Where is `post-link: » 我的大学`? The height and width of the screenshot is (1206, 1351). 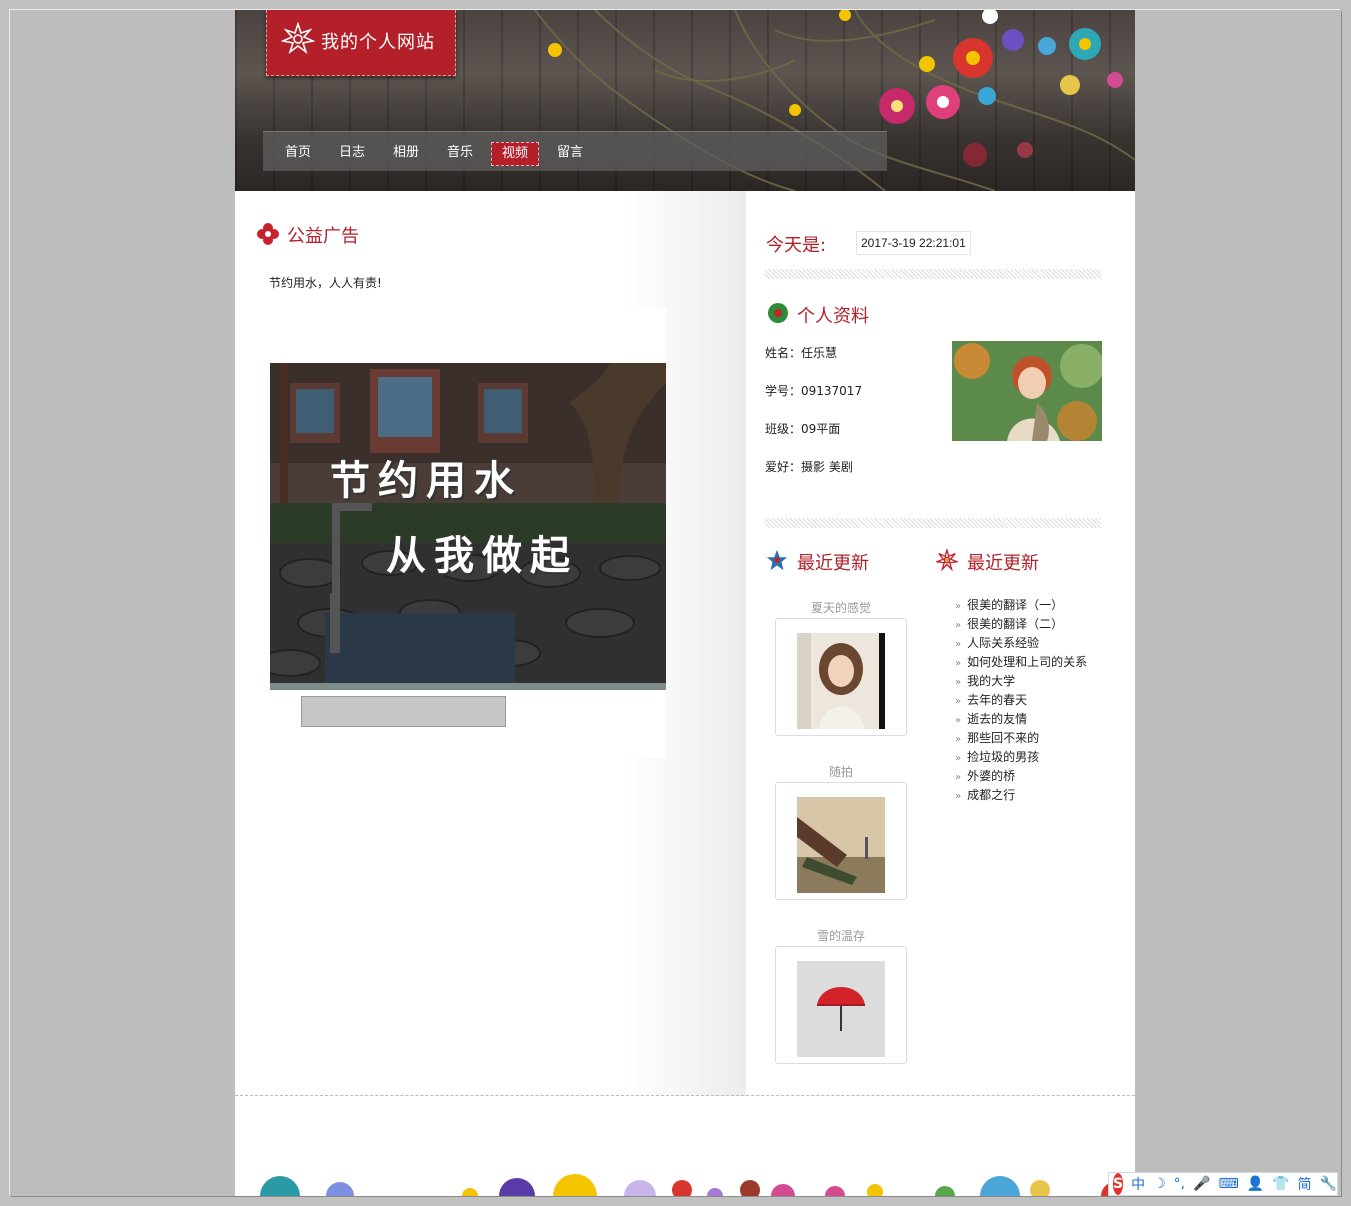
post-link: » 我的大学 is located at coordinates (985, 680).